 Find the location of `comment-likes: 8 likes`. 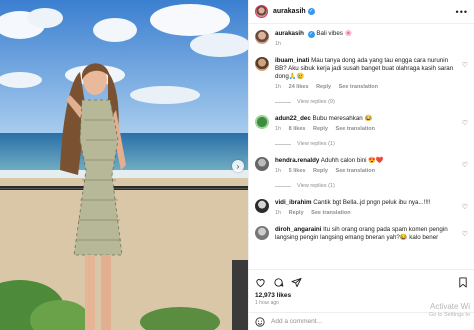

comment-likes: 8 likes is located at coordinates (297, 129).